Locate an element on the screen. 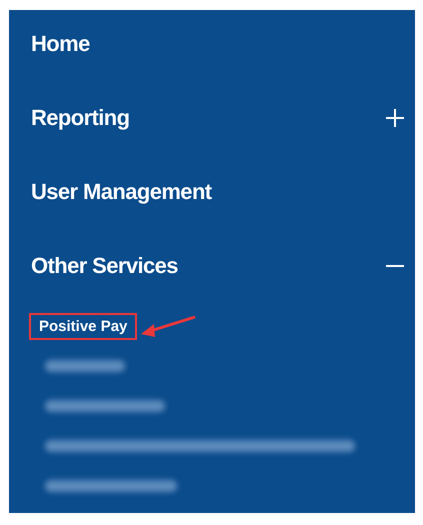 This screenshot has width=423, height=525. annotation-arrow is located at coordinates (168, 326).